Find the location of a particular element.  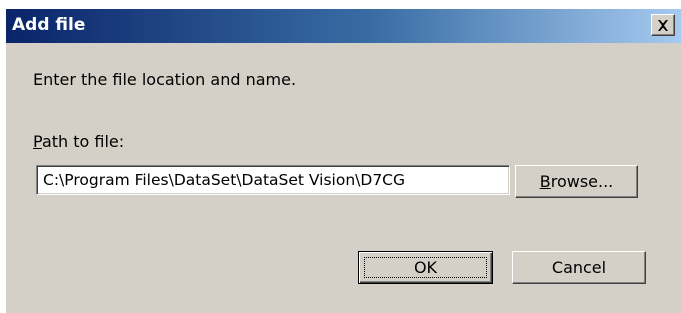

title-bar: Add file is located at coordinates (343, 26).